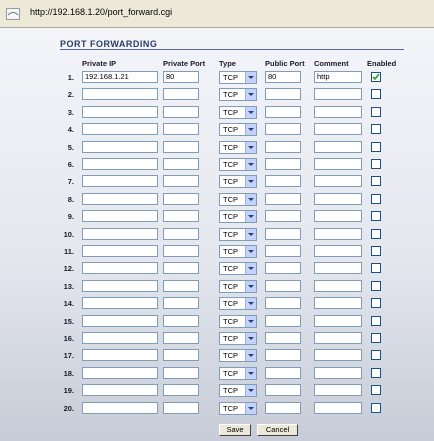 The image size is (434, 441). Describe the element at coordinates (120, 77) in the screenshot. I see `private-ip-field: 192.168.1.21` at that location.